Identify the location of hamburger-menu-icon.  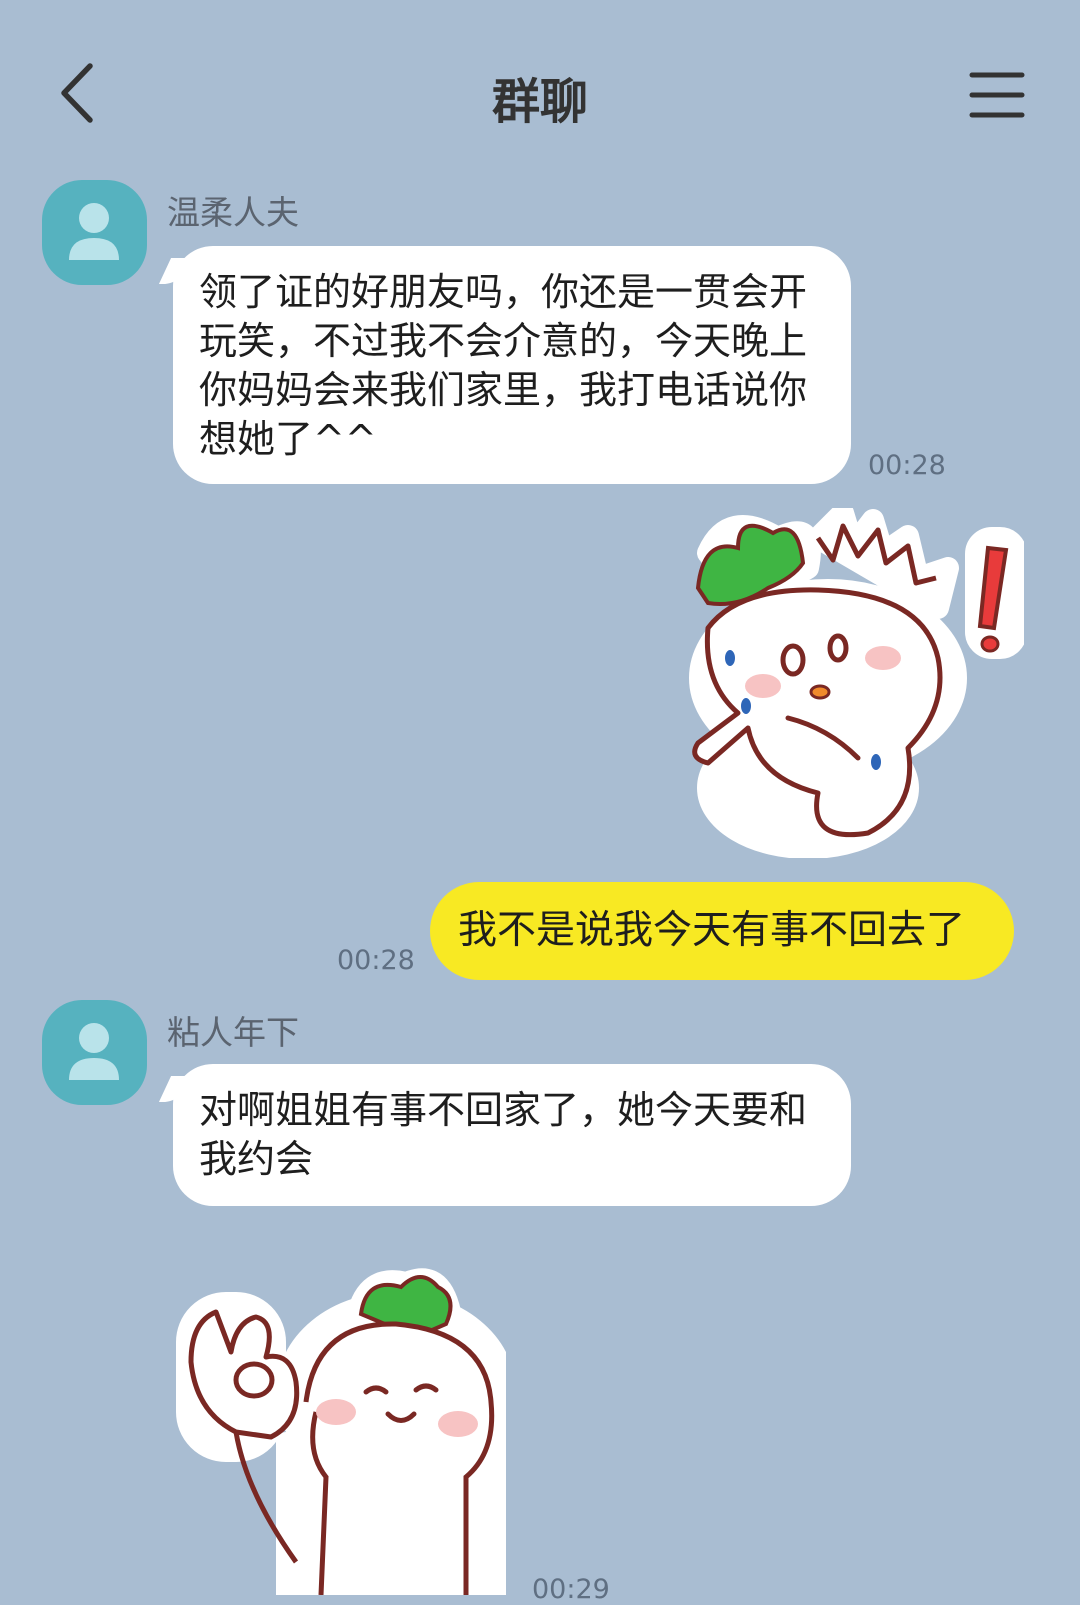
(997, 95).